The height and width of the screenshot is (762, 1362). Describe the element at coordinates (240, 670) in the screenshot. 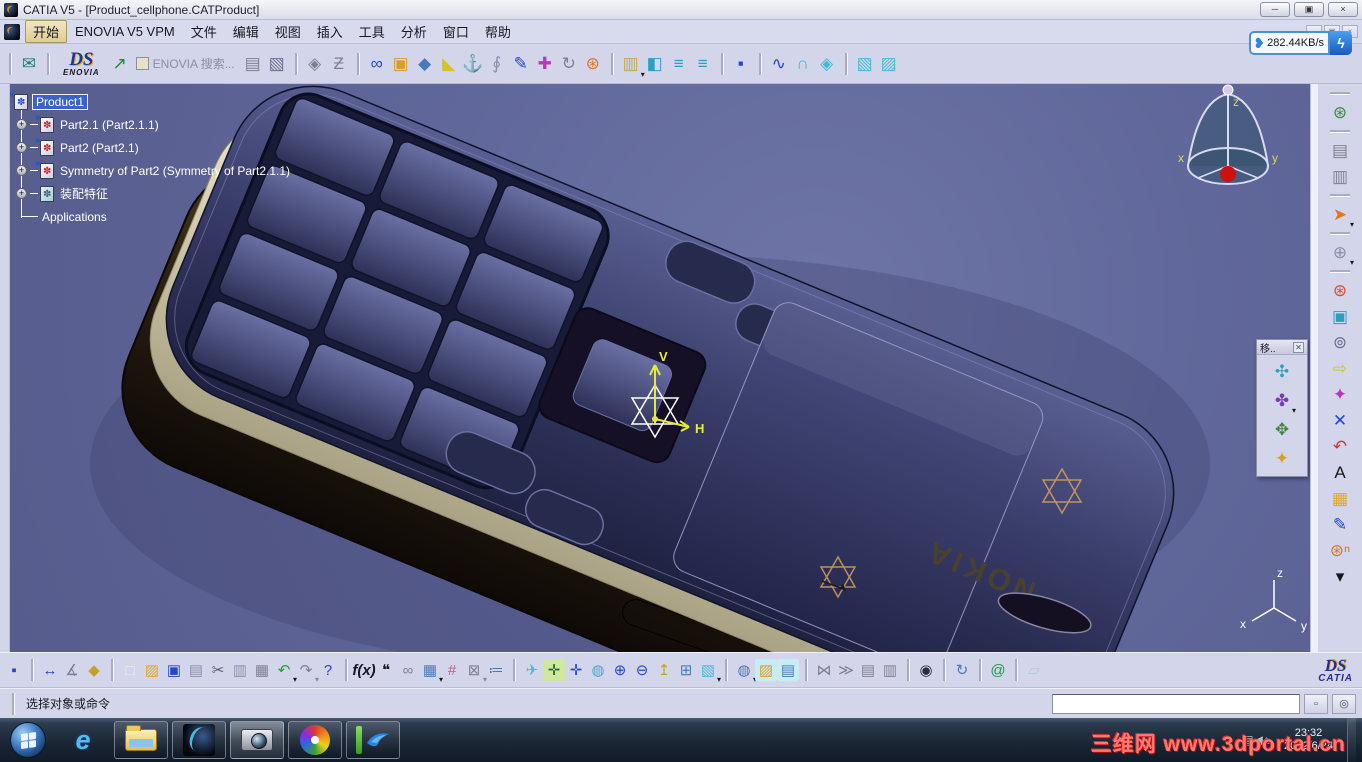

I see `copy-icon: ▥` at that location.